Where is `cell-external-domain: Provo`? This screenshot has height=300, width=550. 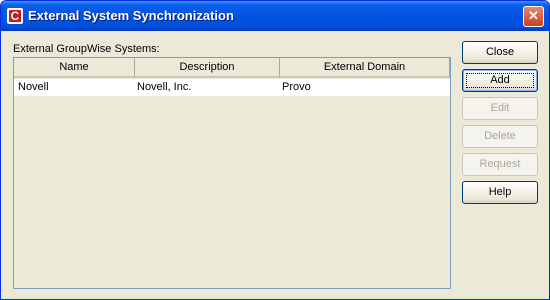
cell-external-domain: Provo is located at coordinates (296, 87).